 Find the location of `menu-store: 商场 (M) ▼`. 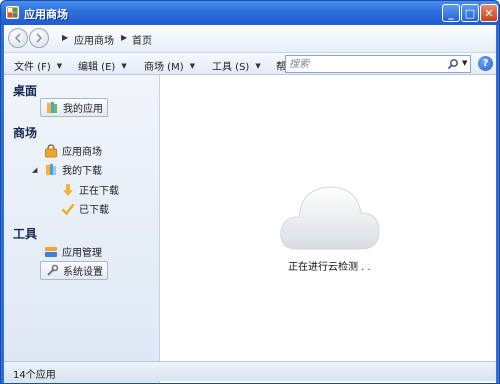

menu-store: 商场 (M) ▼ is located at coordinates (169, 66).